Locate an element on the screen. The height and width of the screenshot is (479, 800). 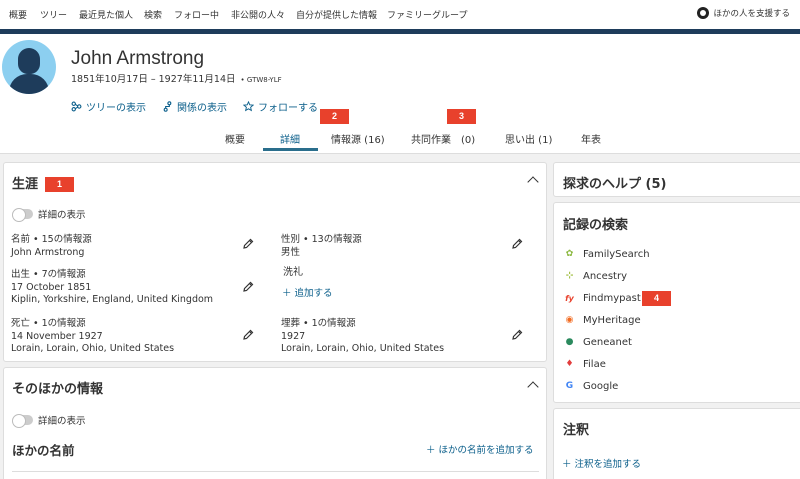
follow-label: フォローする is located at coordinates (288, 108).